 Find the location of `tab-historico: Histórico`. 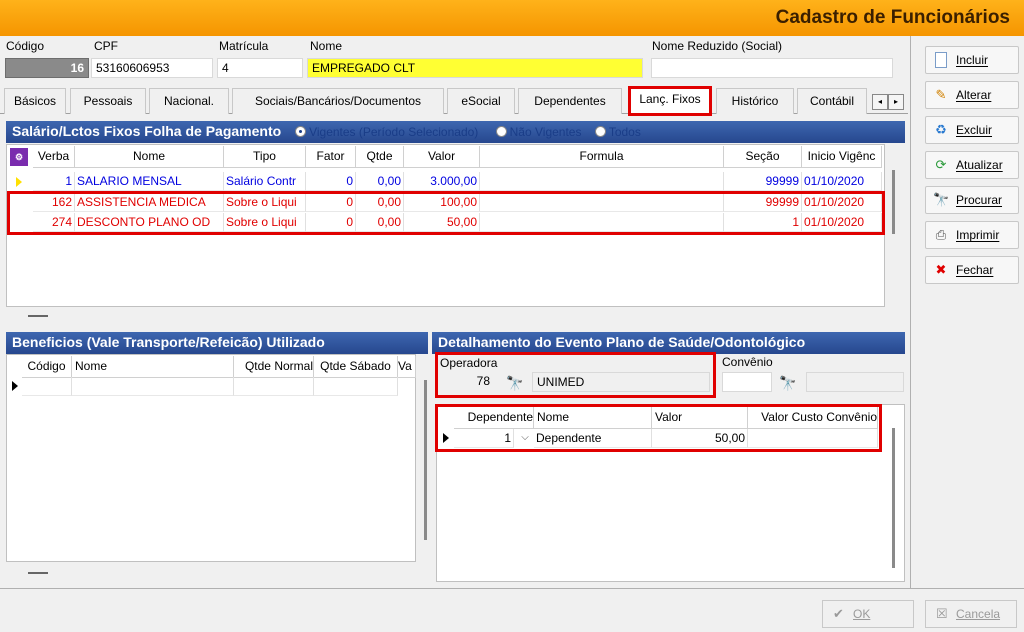

tab-historico: Histórico is located at coordinates (755, 101).